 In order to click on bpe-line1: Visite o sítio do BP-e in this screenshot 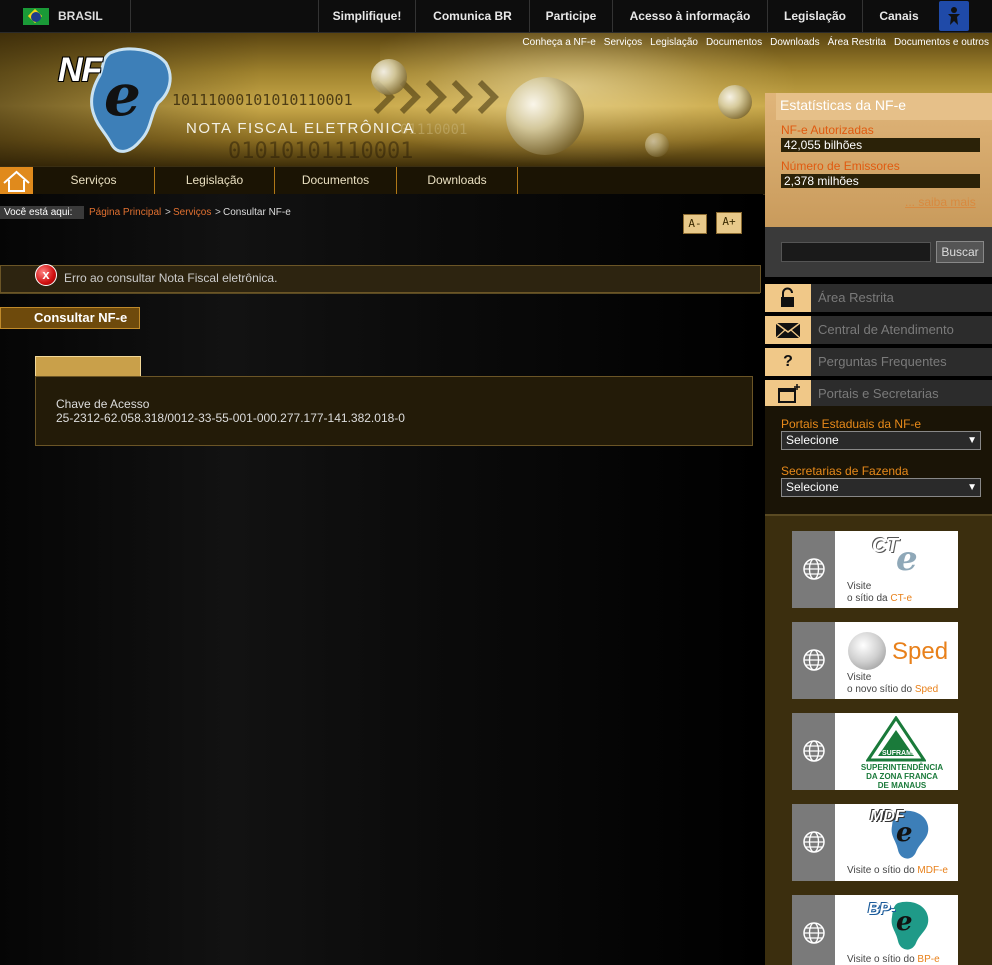, I will do `click(893, 959)`.